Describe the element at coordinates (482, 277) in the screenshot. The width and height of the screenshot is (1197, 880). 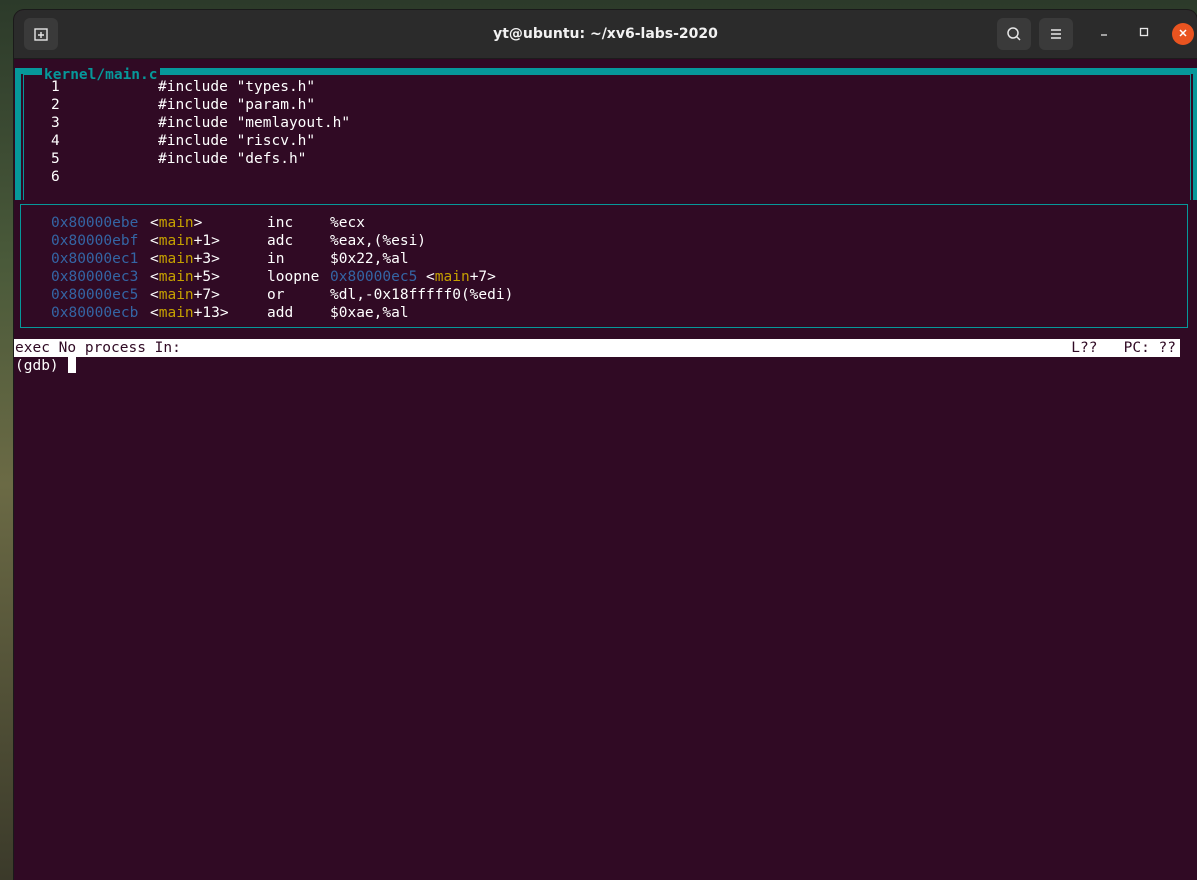
I see `operand-symbol-offset: +7>` at that location.